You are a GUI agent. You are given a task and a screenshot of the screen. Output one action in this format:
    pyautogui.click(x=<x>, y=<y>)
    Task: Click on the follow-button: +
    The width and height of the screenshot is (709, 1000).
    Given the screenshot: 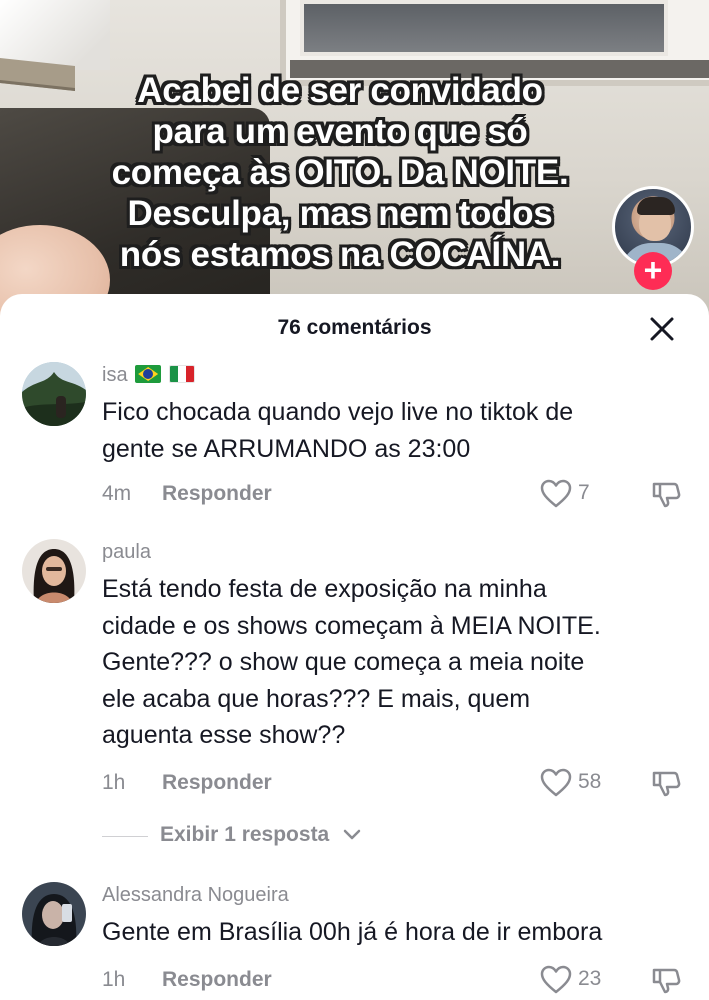 What is the action you would take?
    pyautogui.click(x=653, y=271)
    